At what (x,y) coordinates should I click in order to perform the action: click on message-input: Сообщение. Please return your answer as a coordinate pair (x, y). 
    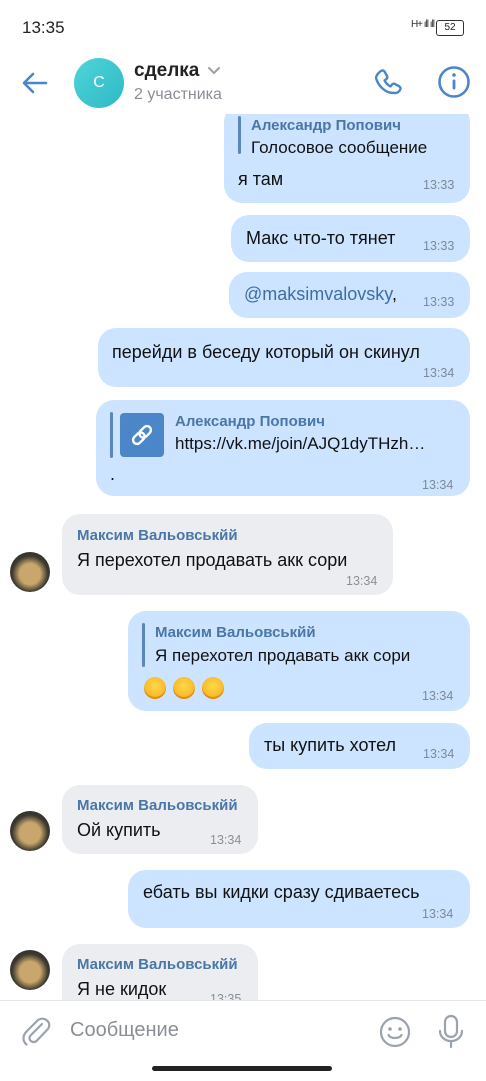
    Looking at the image, I should click on (124, 1030).